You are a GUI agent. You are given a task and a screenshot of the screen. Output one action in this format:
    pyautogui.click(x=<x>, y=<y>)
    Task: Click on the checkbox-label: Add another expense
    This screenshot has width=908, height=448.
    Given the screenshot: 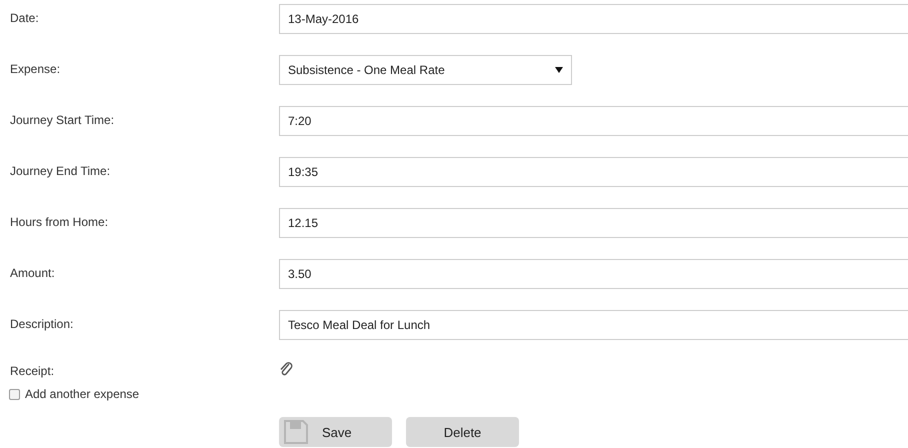 What is the action you would take?
    pyautogui.click(x=82, y=394)
    